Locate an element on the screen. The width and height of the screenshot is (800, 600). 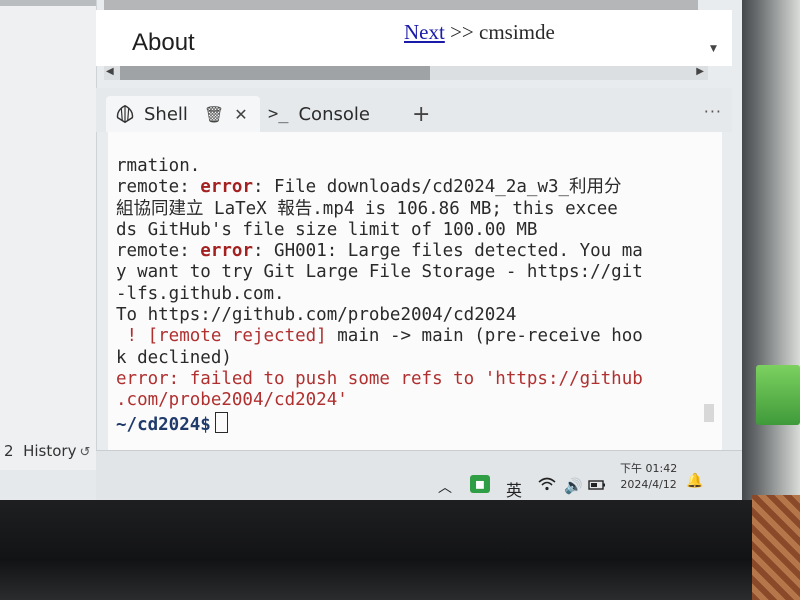
terminal-prompt-line: ~/cd2024$ is located at coordinates (416, 423).